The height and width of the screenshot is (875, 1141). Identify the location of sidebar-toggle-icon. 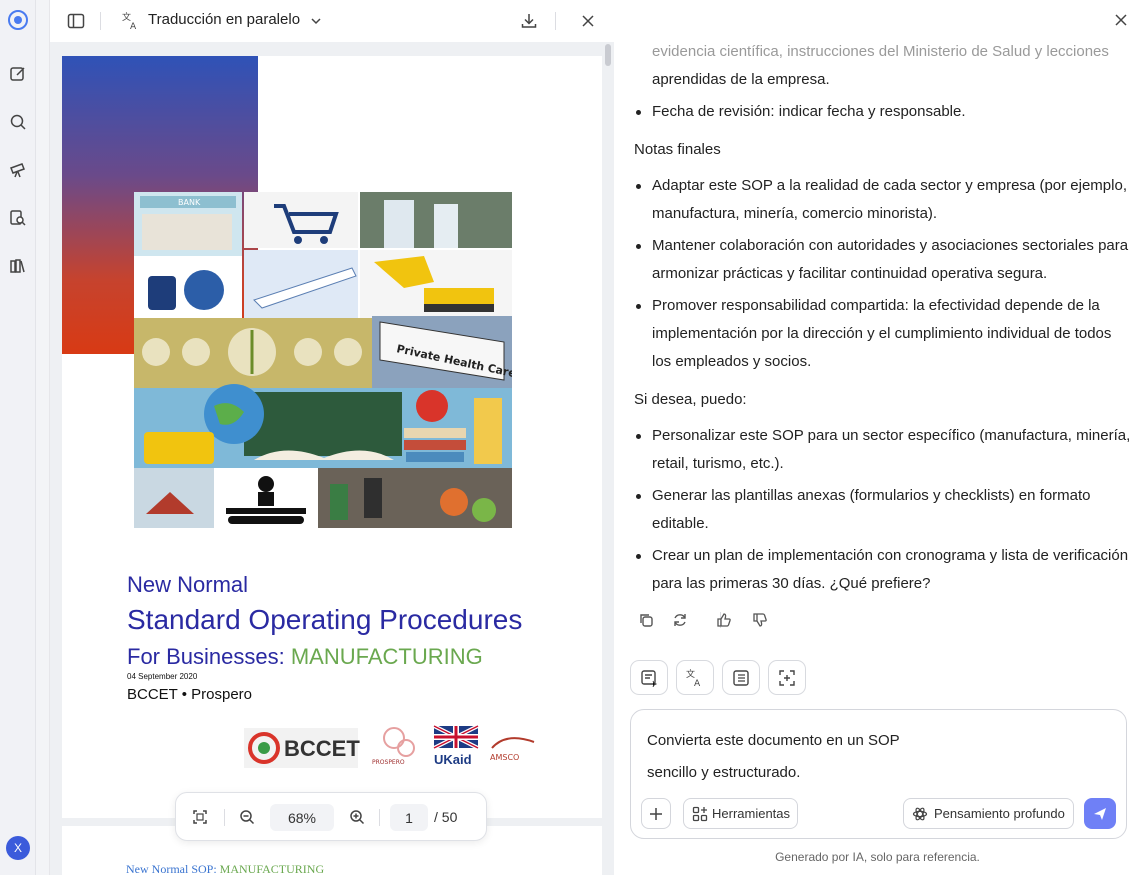
(76, 21).